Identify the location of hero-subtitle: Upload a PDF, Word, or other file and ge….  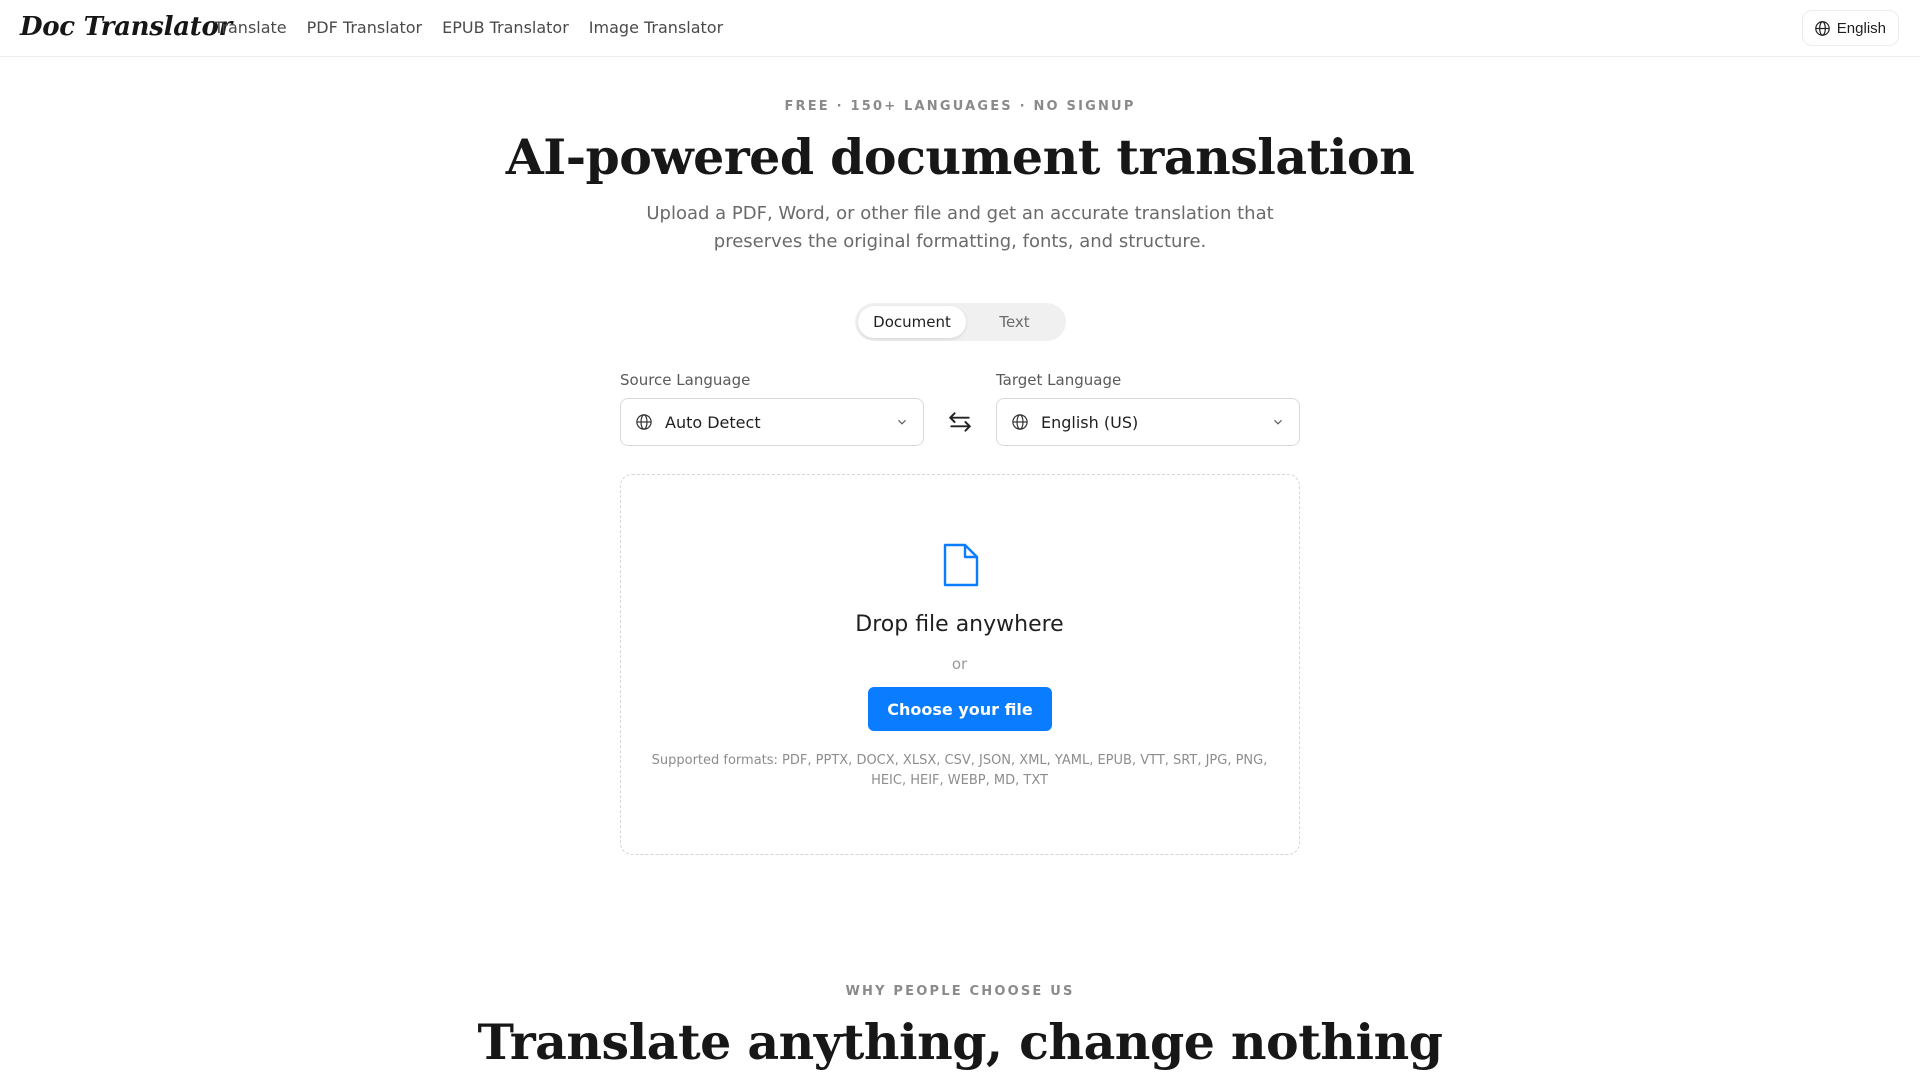
(960, 227).